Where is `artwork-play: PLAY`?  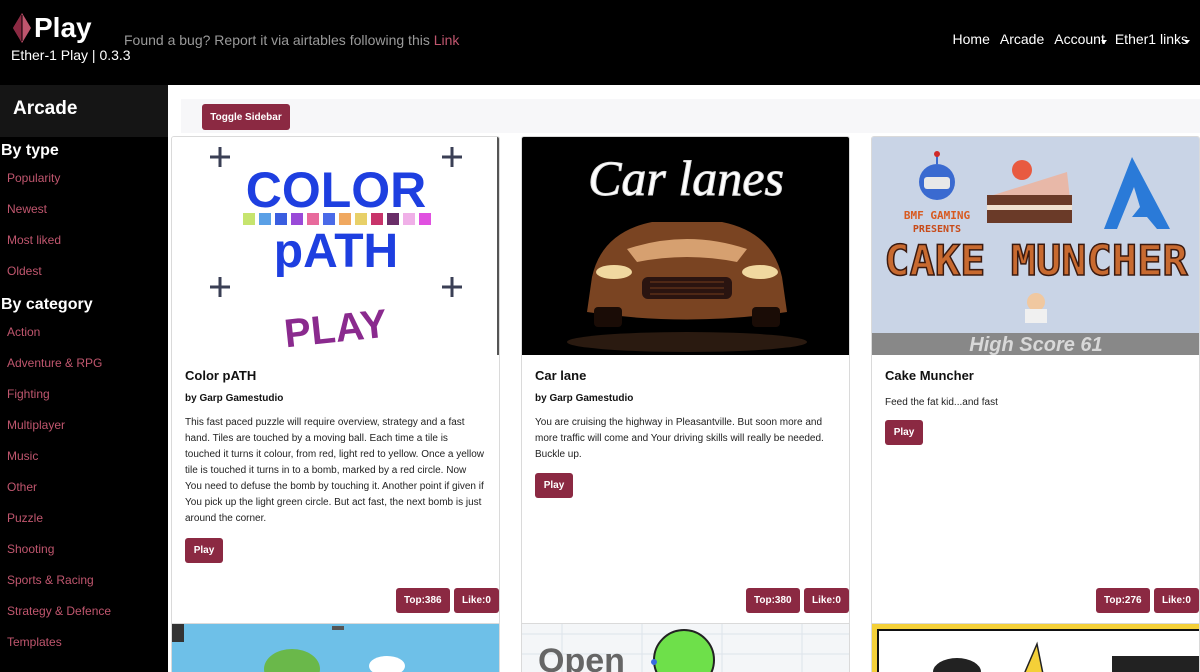
artwork-play: PLAY is located at coordinates (335, 328).